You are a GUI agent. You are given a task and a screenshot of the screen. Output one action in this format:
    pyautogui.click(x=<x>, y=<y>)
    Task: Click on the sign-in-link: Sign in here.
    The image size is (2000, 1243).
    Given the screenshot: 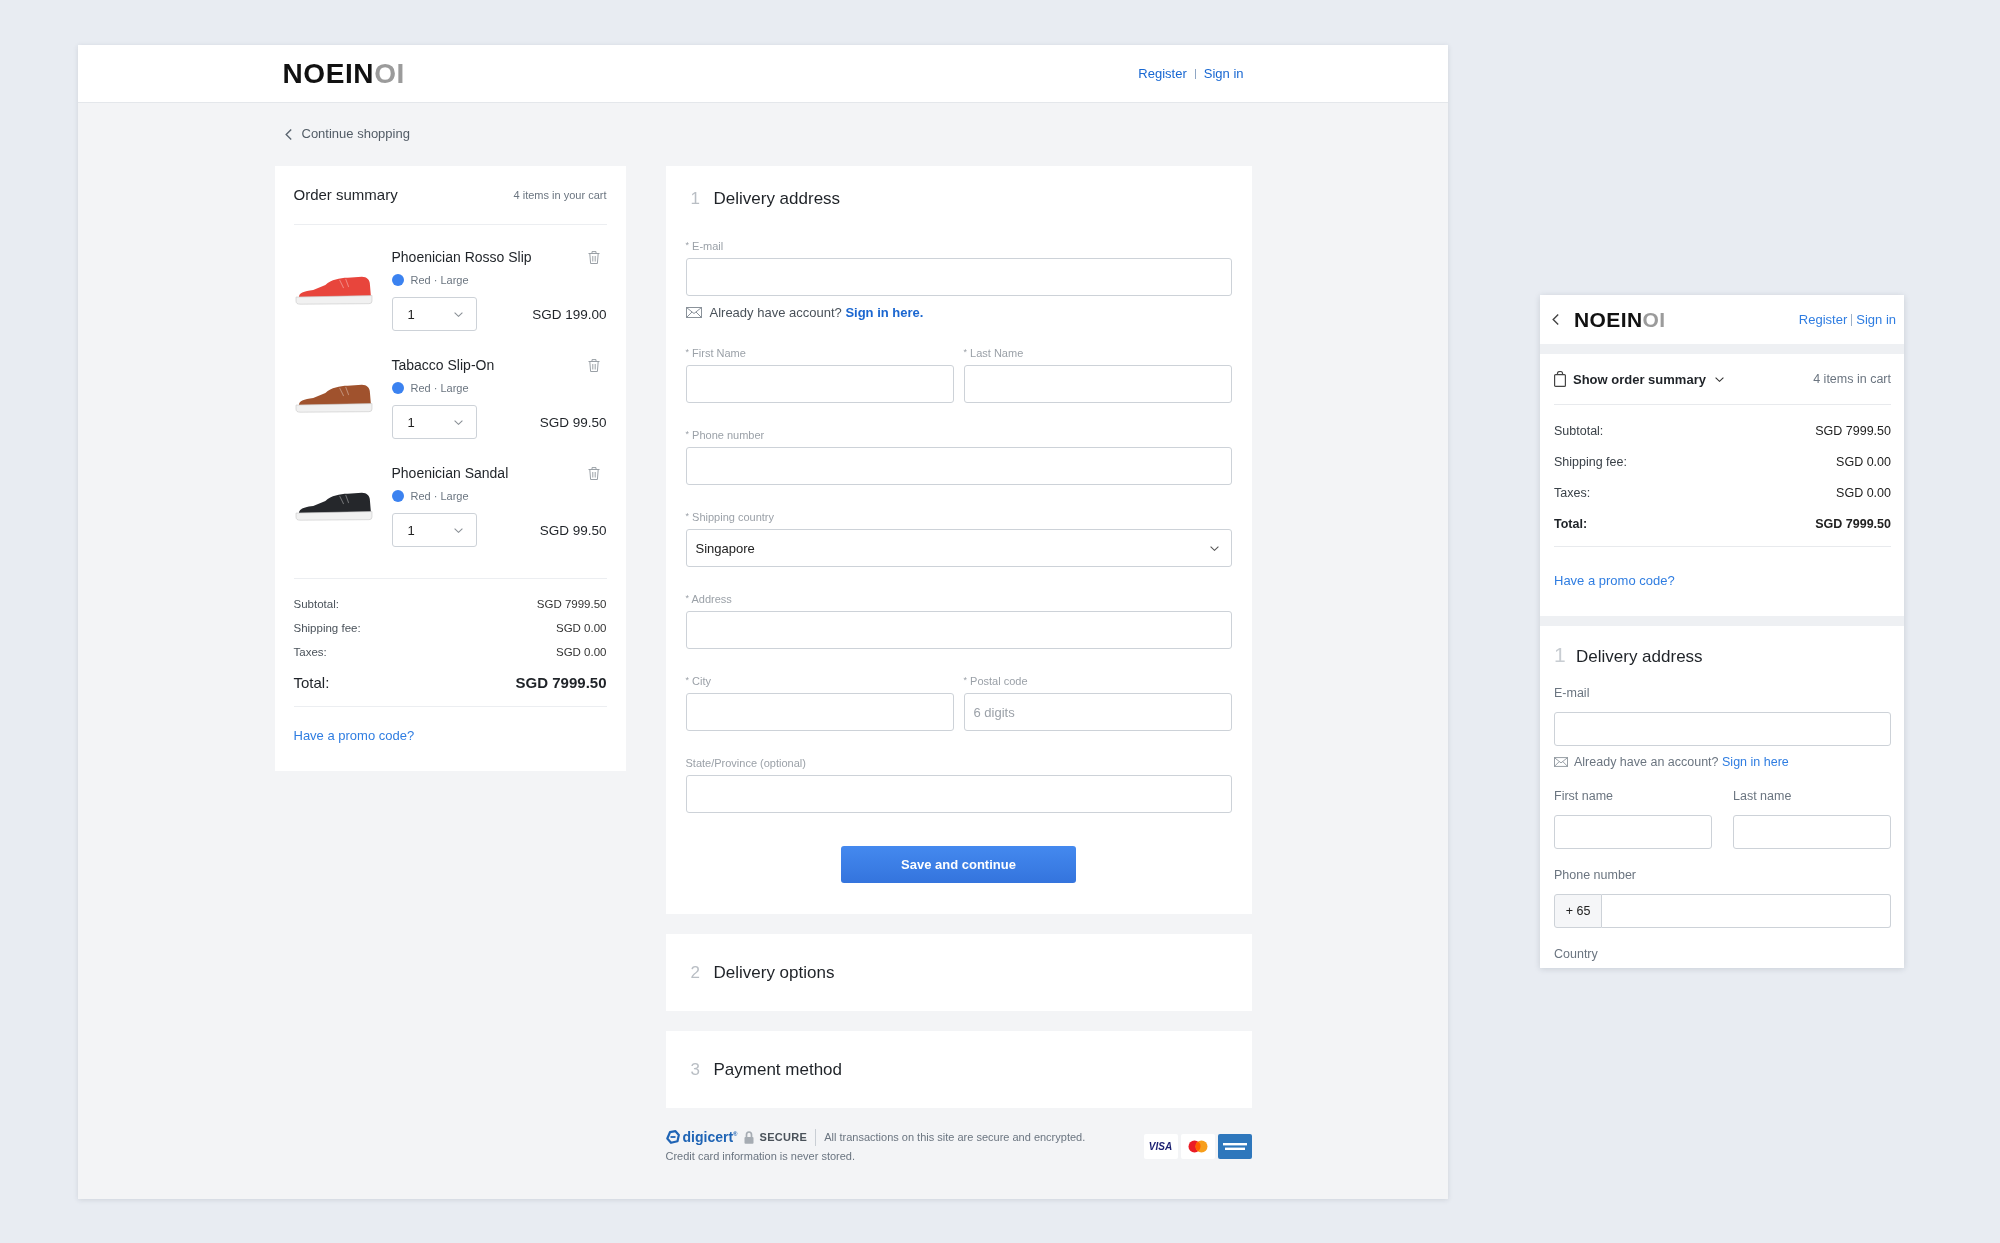 What is the action you would take?
    pyautogui.click(x=884, y=312)
    